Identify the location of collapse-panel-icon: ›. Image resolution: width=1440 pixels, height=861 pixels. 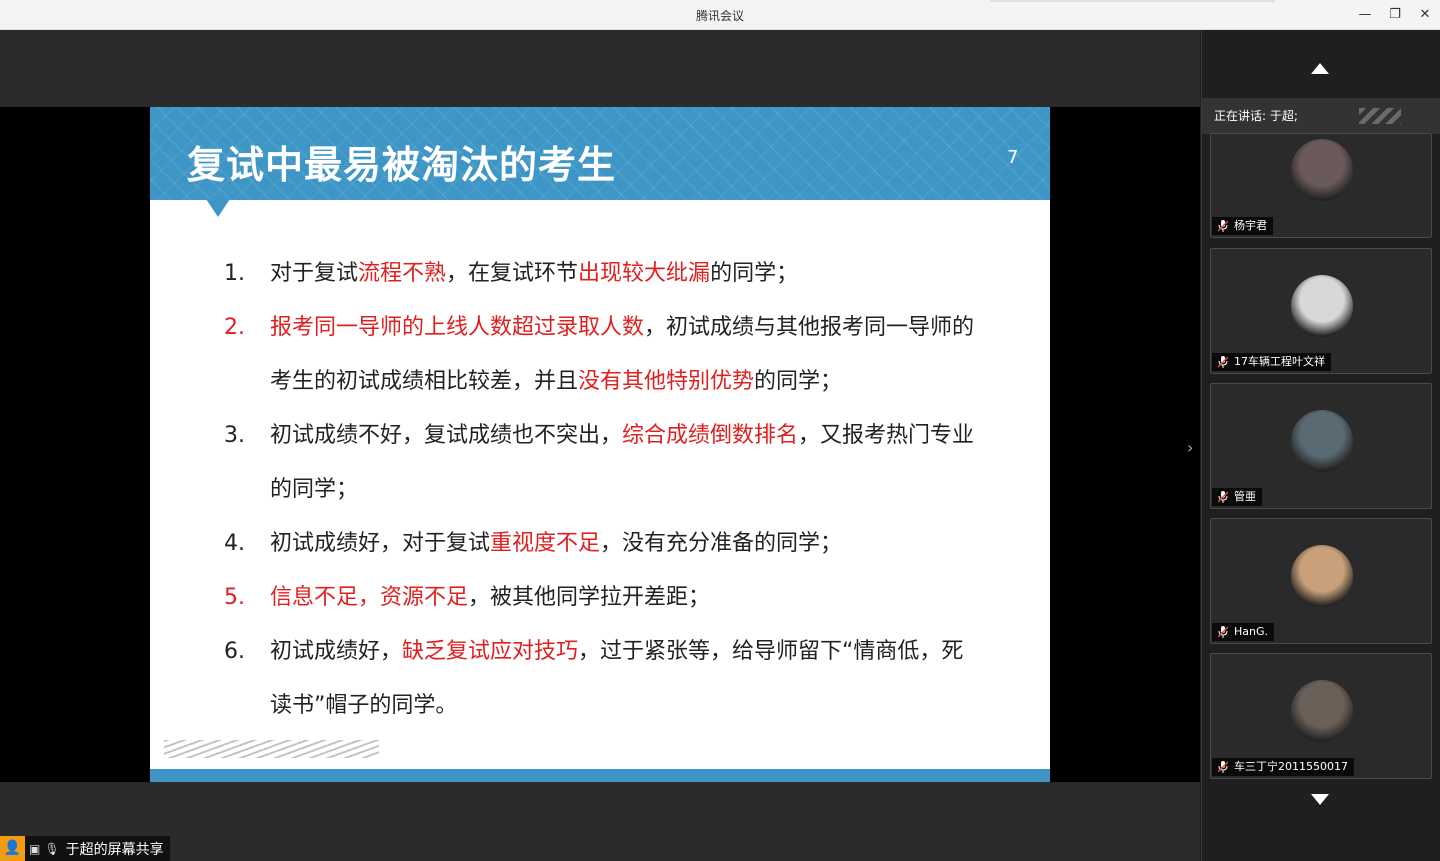
(1190, 447).